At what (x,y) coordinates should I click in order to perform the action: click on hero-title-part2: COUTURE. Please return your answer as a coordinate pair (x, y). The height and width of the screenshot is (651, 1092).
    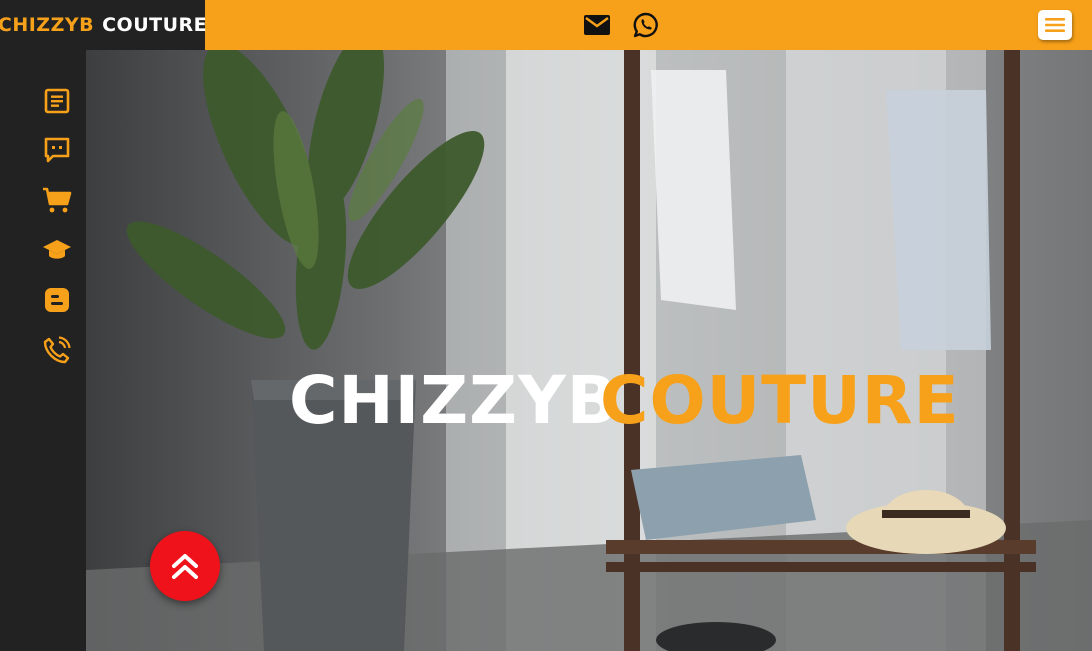
    Looking at the image, I should click on (780, 400).